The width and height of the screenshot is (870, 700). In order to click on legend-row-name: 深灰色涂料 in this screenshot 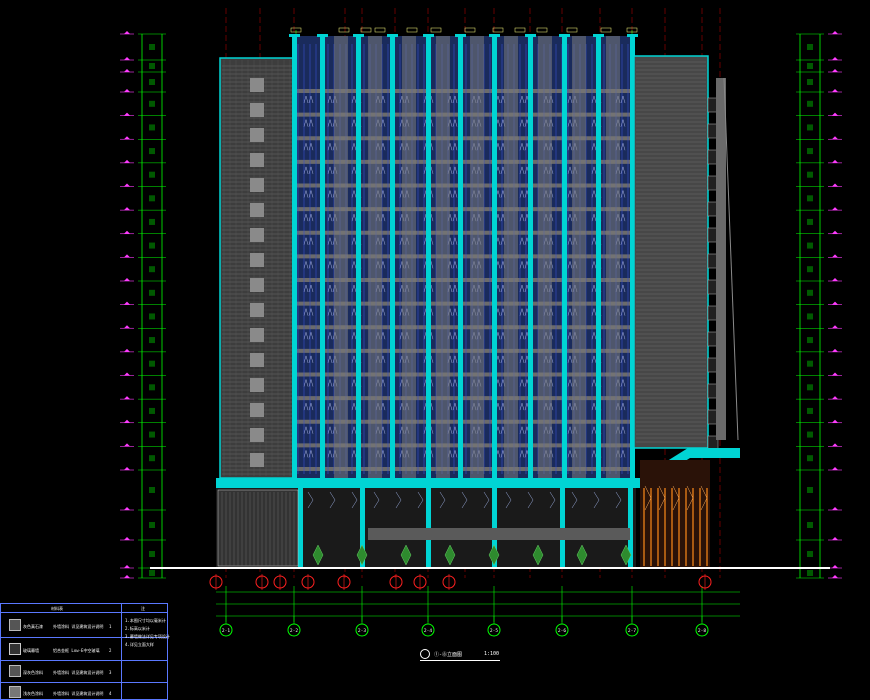, I will do `click(33, 672)`.